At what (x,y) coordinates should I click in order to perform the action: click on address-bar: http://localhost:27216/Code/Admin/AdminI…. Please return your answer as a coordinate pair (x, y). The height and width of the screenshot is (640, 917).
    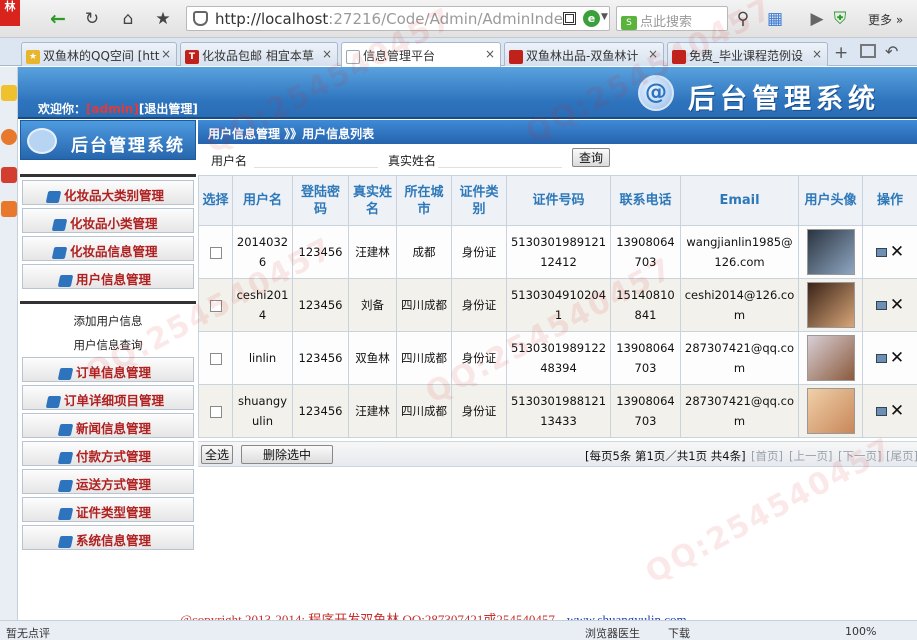
    Looking at the image, I should click on (398, 18).